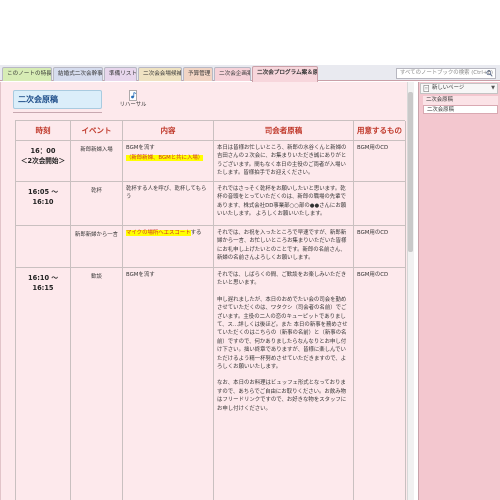 The image size is (500, 500). What do you see at coordinates (97, 247) in the screenshot?
I see `table-row-3-event: 新郎新婦から一言` at bounding box center [97, 247].